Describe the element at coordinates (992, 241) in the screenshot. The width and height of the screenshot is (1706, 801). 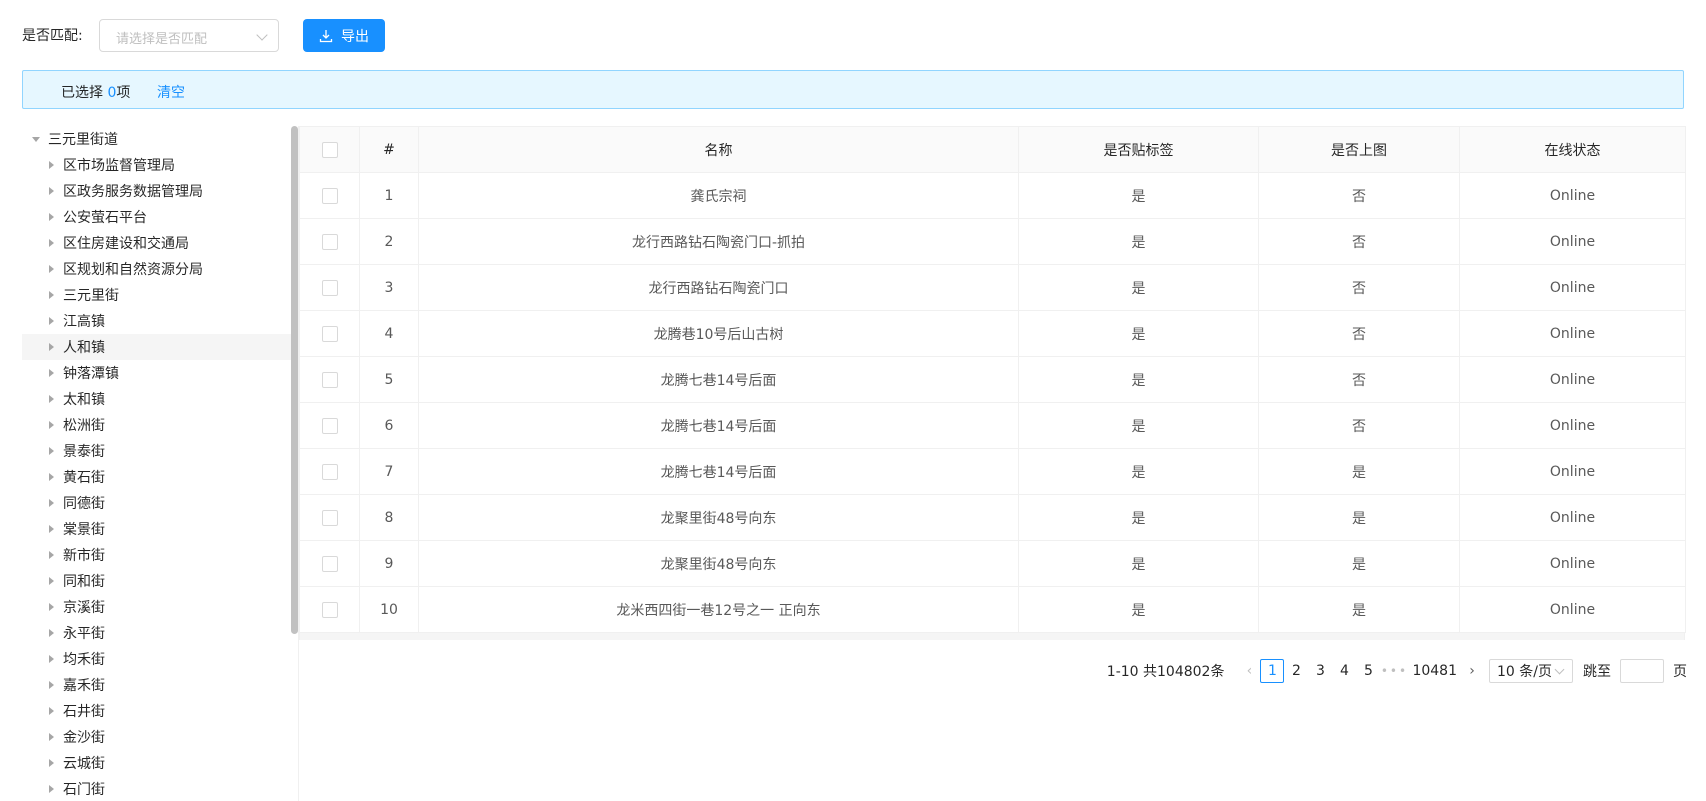
I see `table-row: 2 龙行西路钻石陶瓷门口-抓拍是否 Online` at that location.